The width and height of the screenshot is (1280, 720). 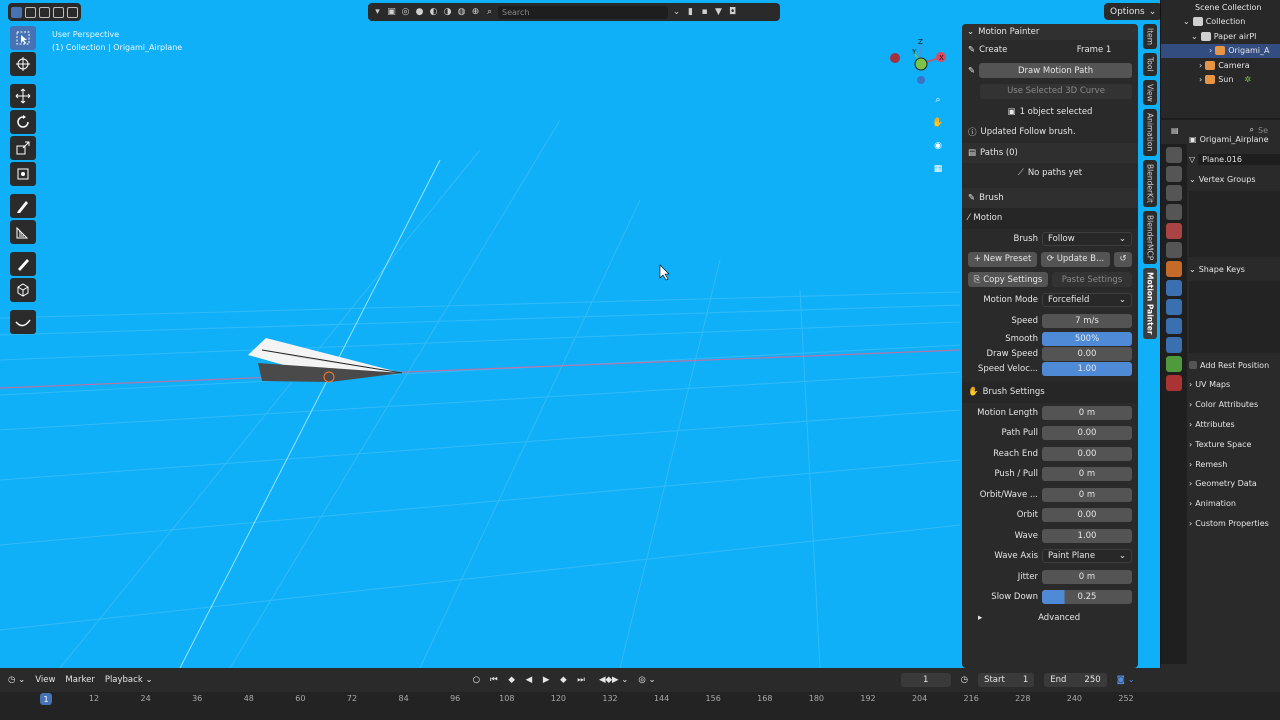 What do you see at coordinates (1220, 50) in the screenshot?
I see `outliner-origami-object: › Origami_A` at bounding box center [1220, 50].